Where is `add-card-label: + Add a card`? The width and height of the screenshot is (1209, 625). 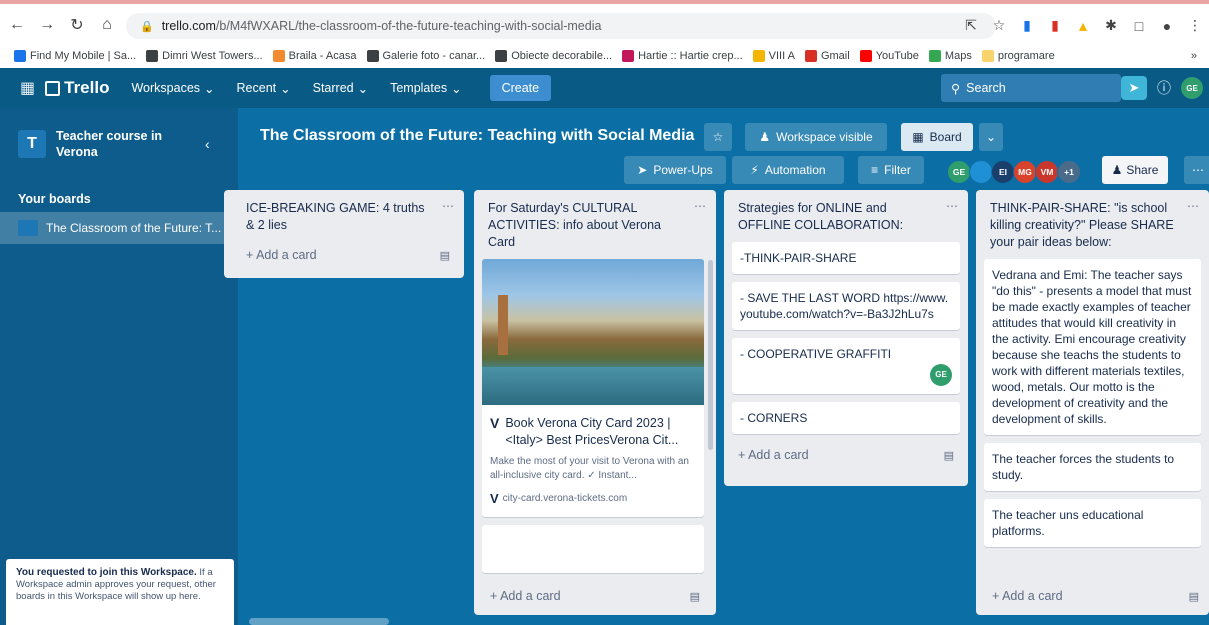
add-card-label: + Add a card is located at coordinates (773, 455).